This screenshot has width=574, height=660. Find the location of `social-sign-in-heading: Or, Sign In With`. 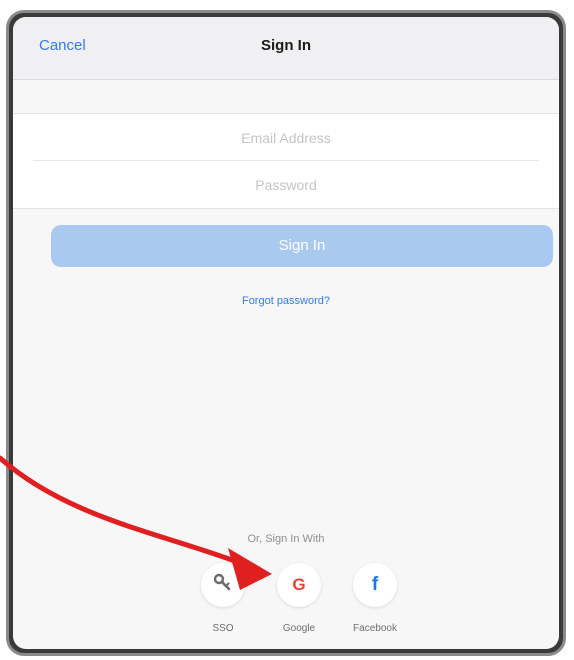

social-sign-in-heading: Or, Sign In With is located at coordinates (286, 539).